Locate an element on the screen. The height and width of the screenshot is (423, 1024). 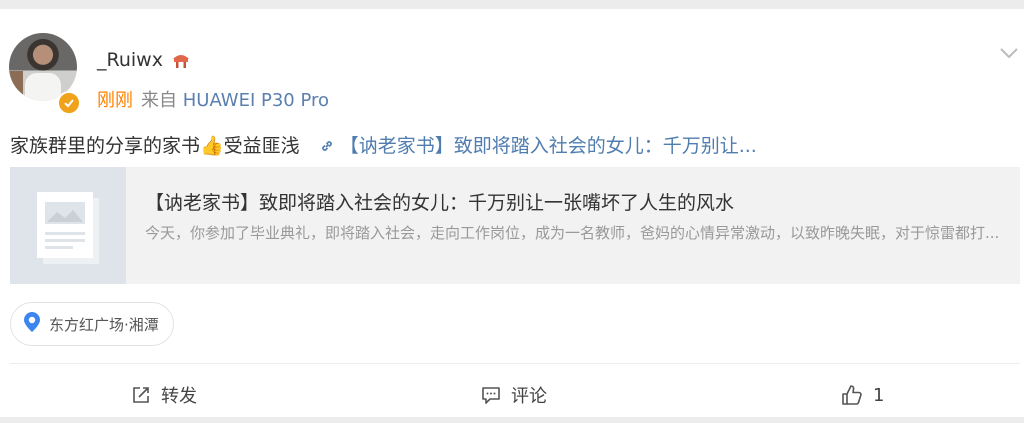
repost-icon is located at coordinates (141, 395).